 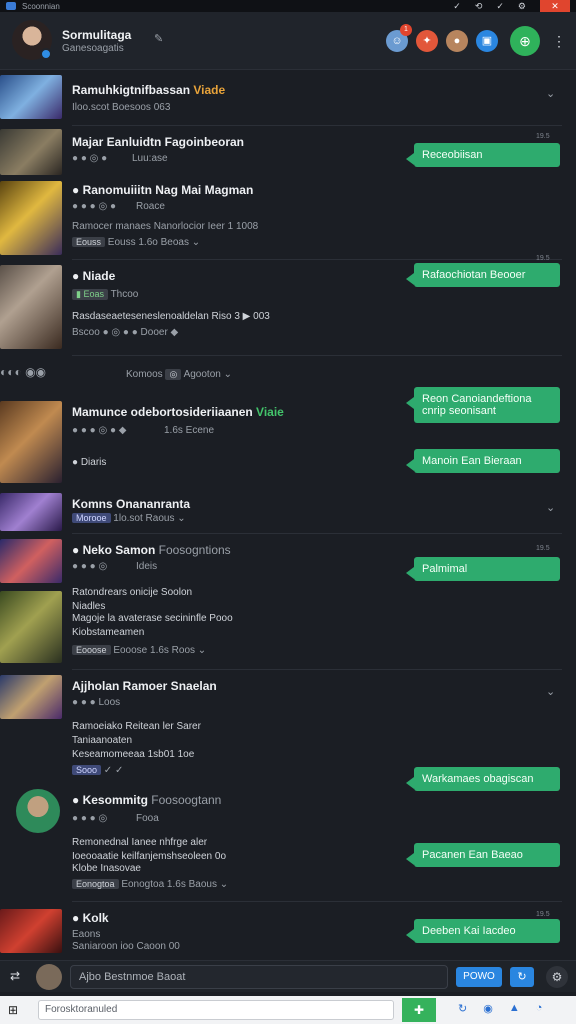 I want to click on games-button: ✦, so click(x=427, y=41).